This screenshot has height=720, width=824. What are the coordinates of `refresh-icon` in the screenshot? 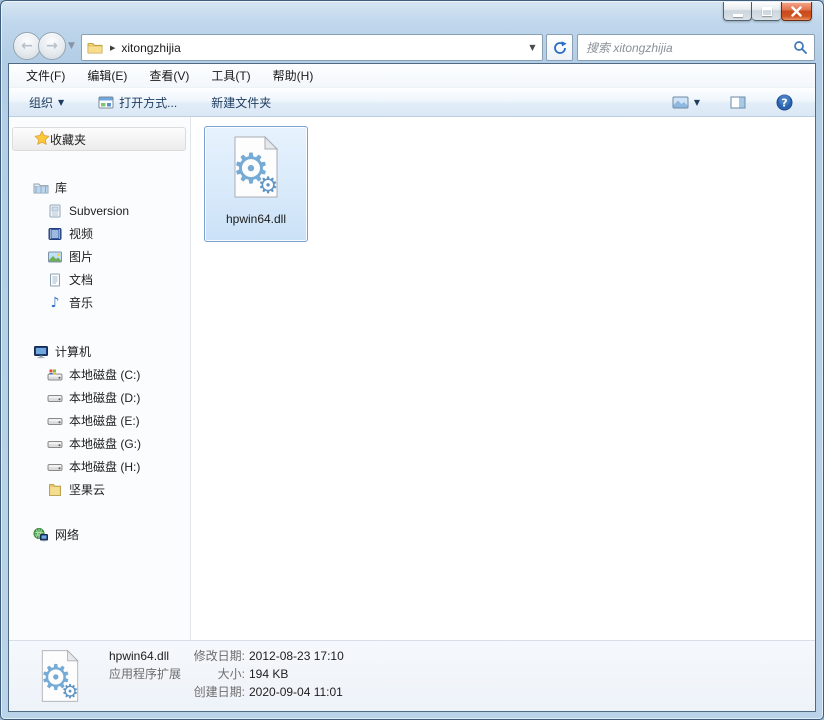 It's located at (560, 47).